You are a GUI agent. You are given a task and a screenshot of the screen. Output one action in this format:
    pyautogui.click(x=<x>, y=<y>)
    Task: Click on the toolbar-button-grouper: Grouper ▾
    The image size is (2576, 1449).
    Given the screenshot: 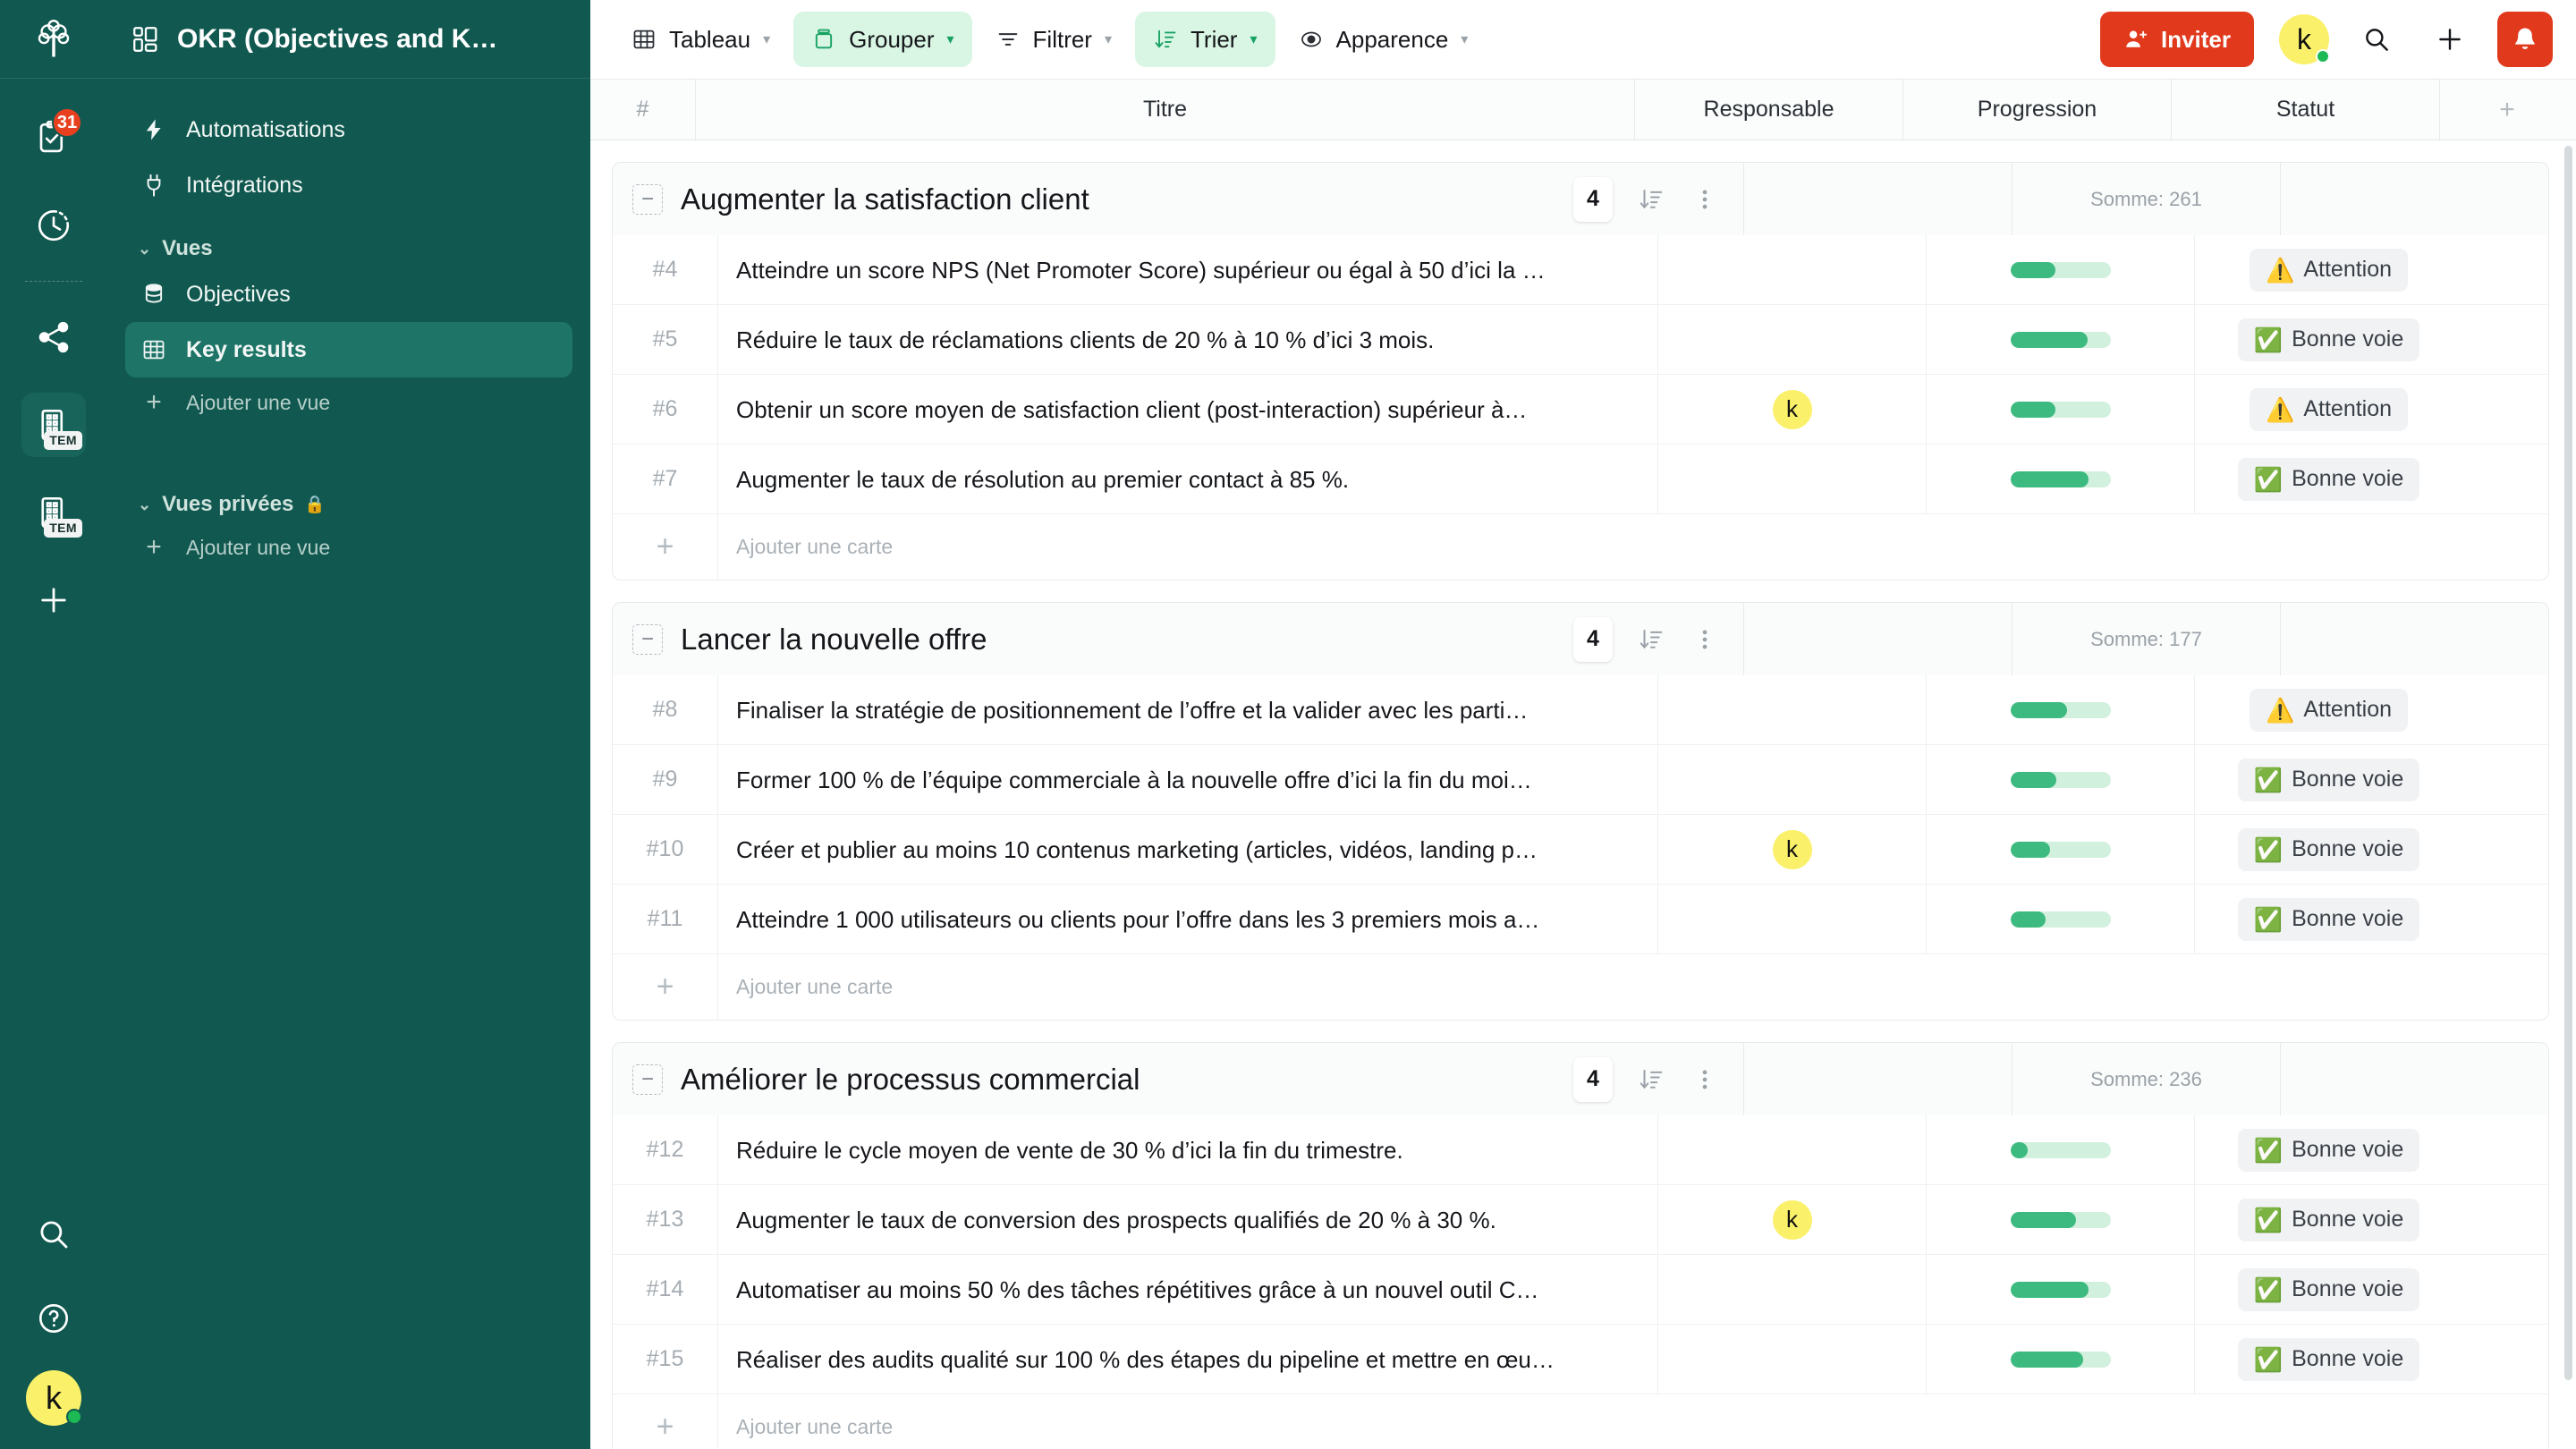 What is the action you would take?
    pyautogui.click(x=882, y=39)
    